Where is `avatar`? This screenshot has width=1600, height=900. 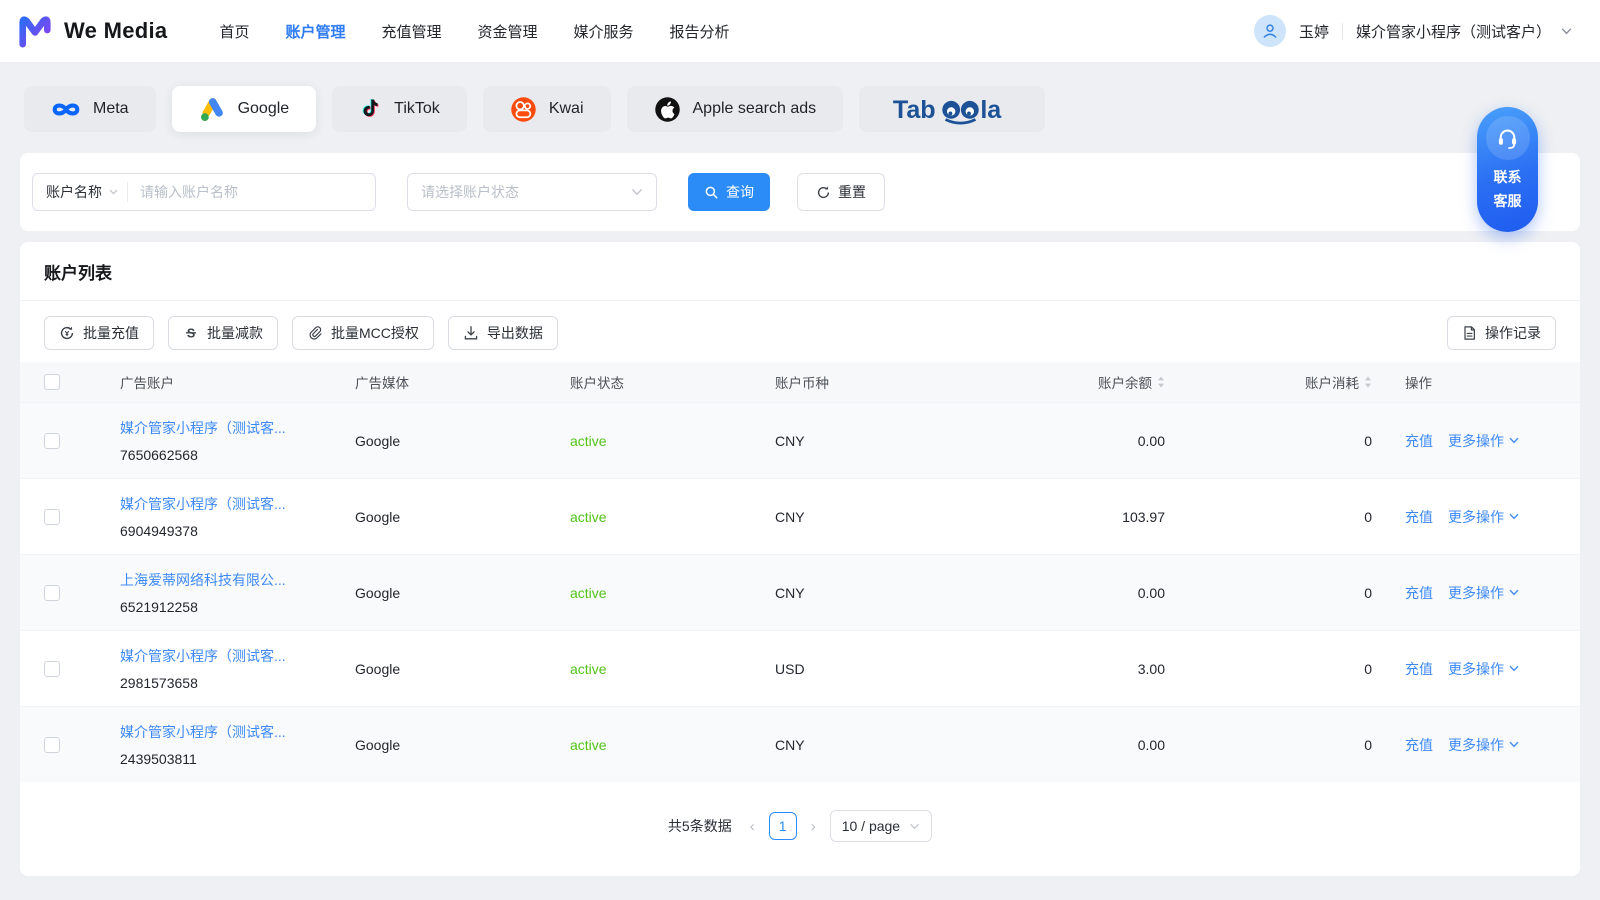
avatar is located at coordinates (1269, 31).